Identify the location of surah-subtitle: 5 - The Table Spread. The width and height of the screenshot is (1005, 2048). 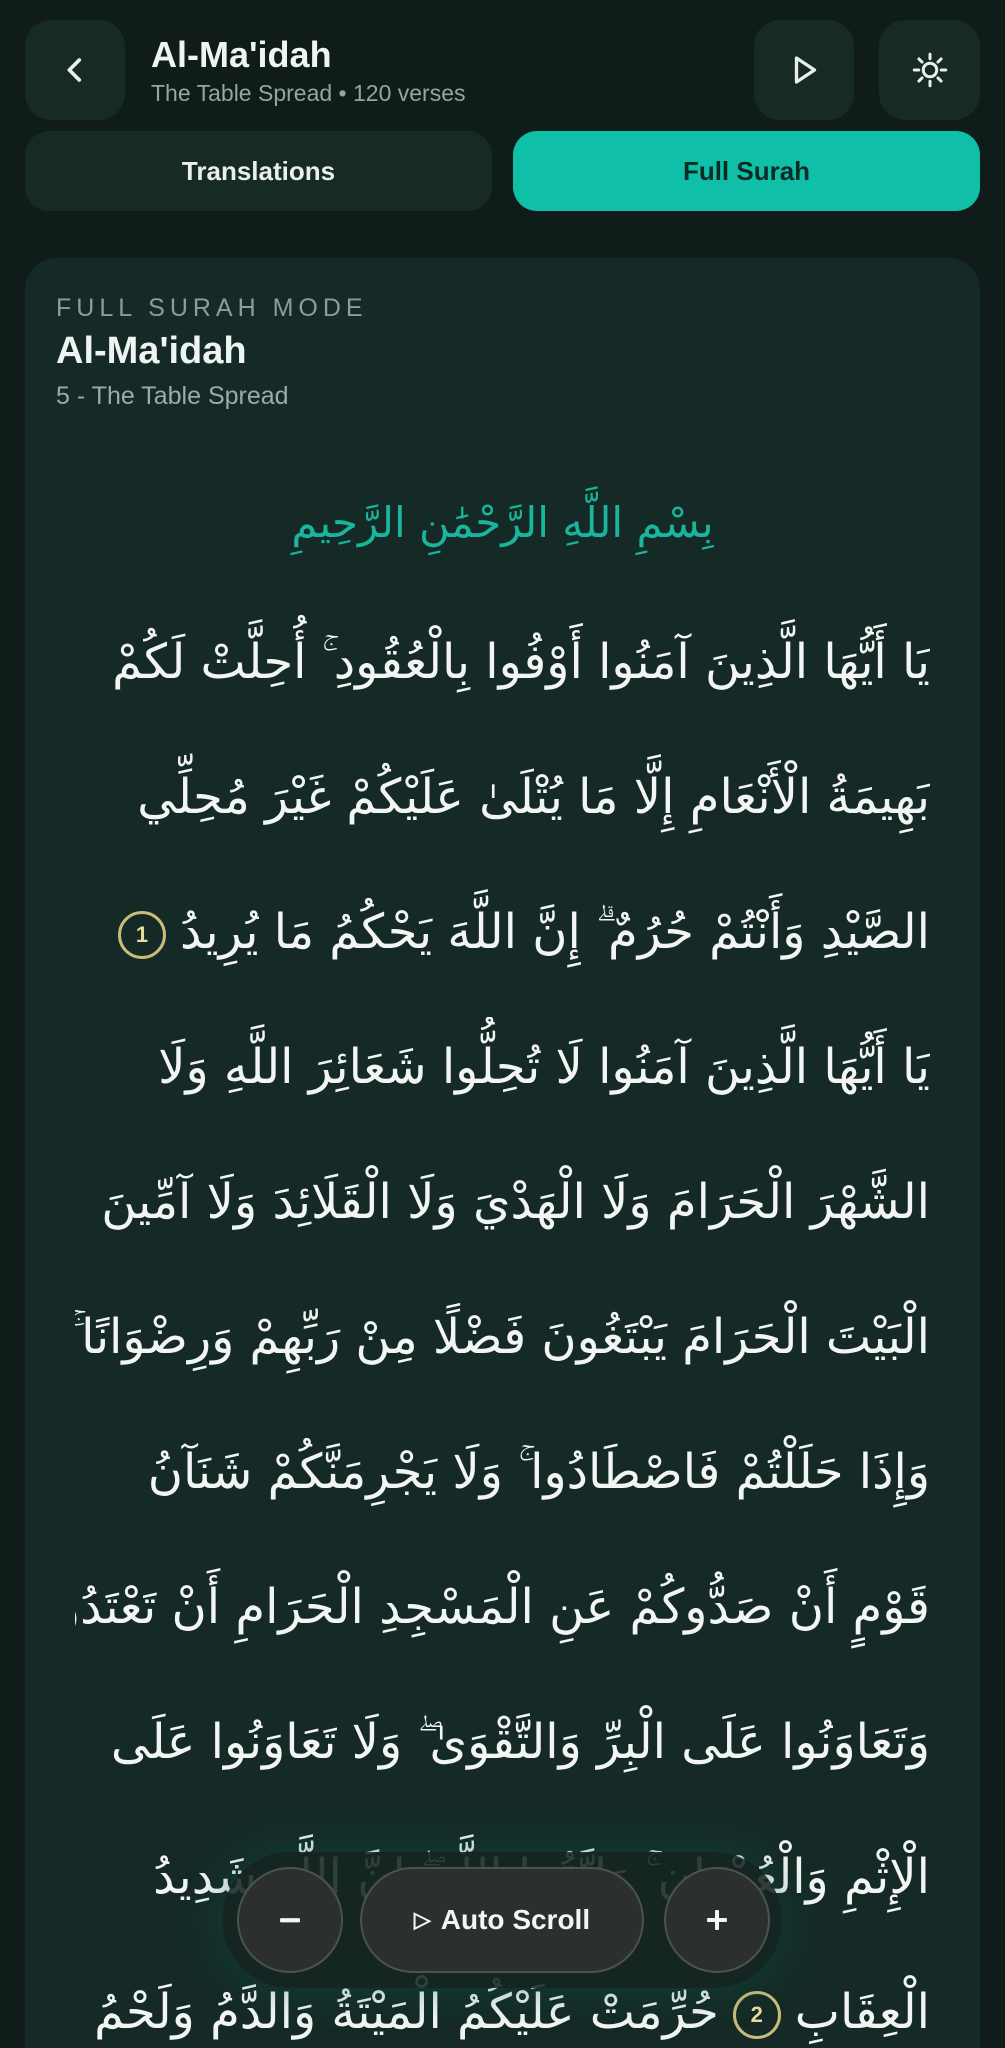
(172, 396).